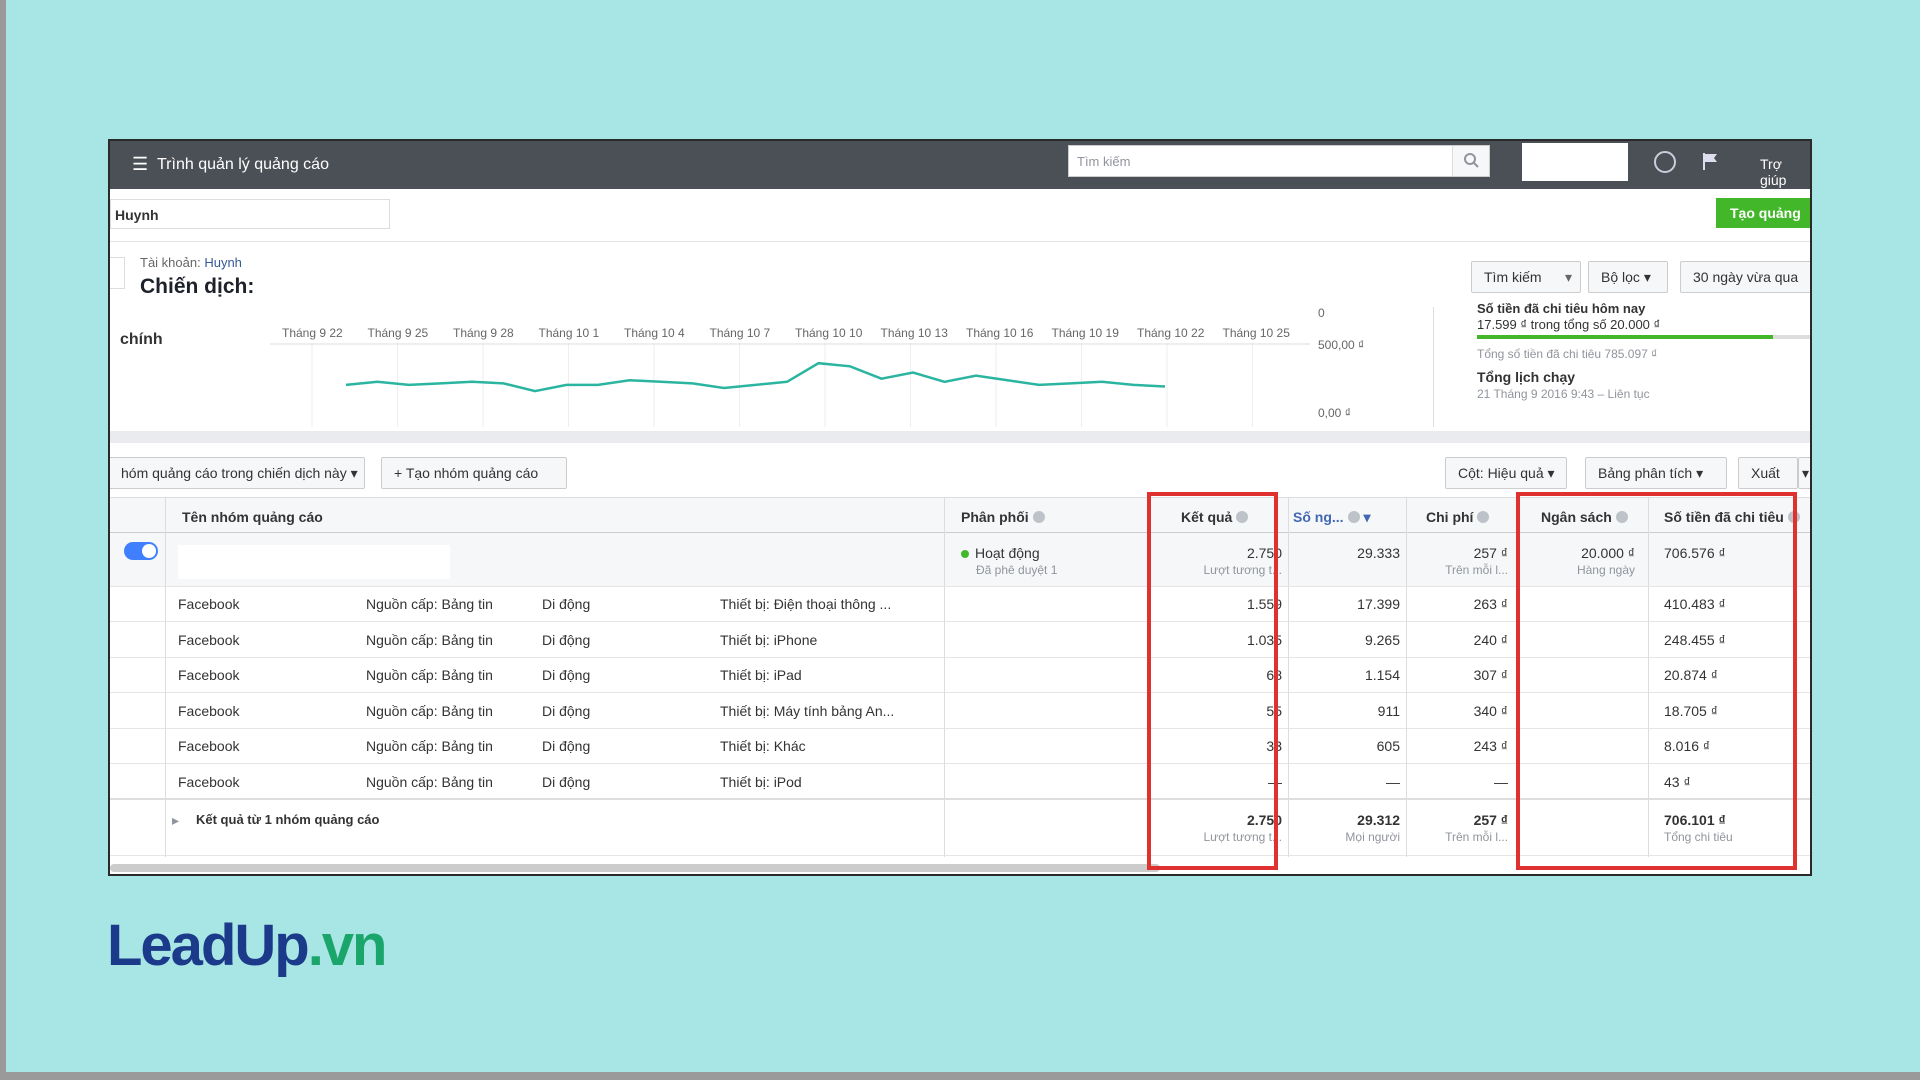 This screenshot has width=1920, height=1080. I want to click on help-link: Trợ giúp, so click(1785, 172).